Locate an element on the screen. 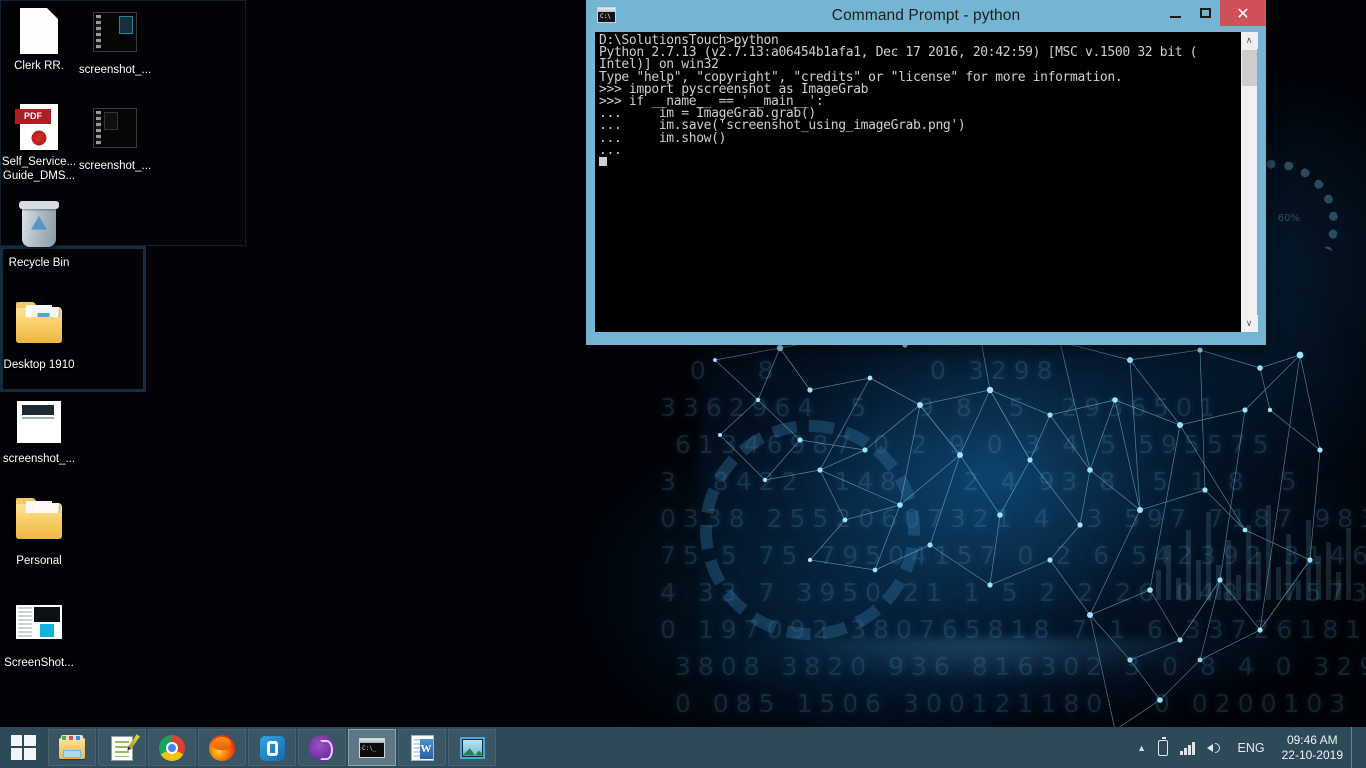 The image size is (1366, 768). photo-viewer-icon is located at coordinates (472, 748).